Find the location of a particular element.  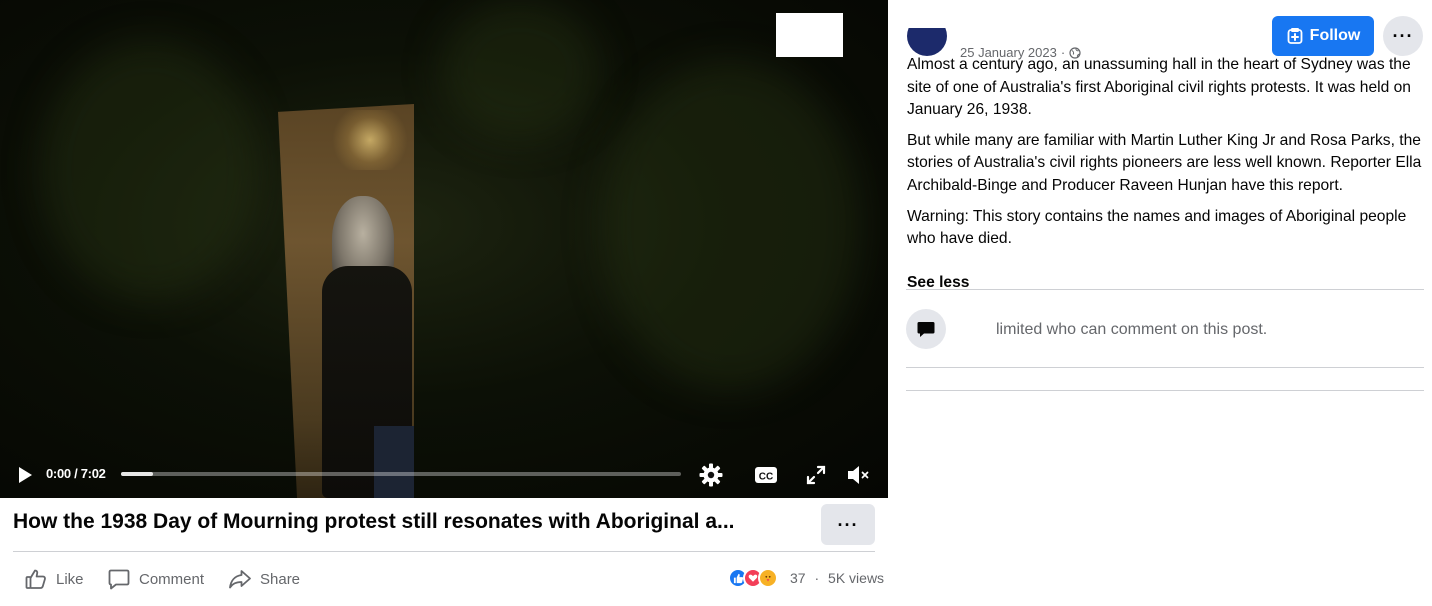

like-button: Like is located at coordinates (54, 579).